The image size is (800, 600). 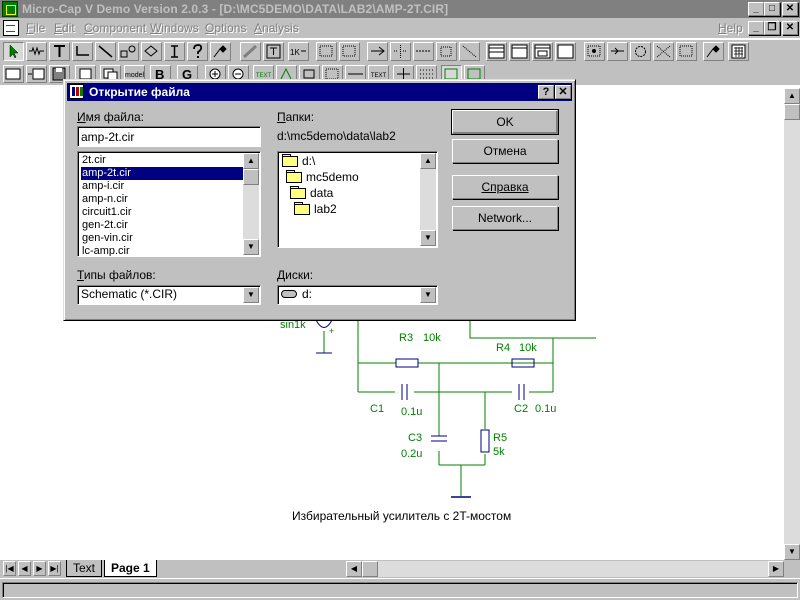 What do you see at coordinates (11, 28) in the screenshot?
I see `document-icon` at bounding box center [11, 28].